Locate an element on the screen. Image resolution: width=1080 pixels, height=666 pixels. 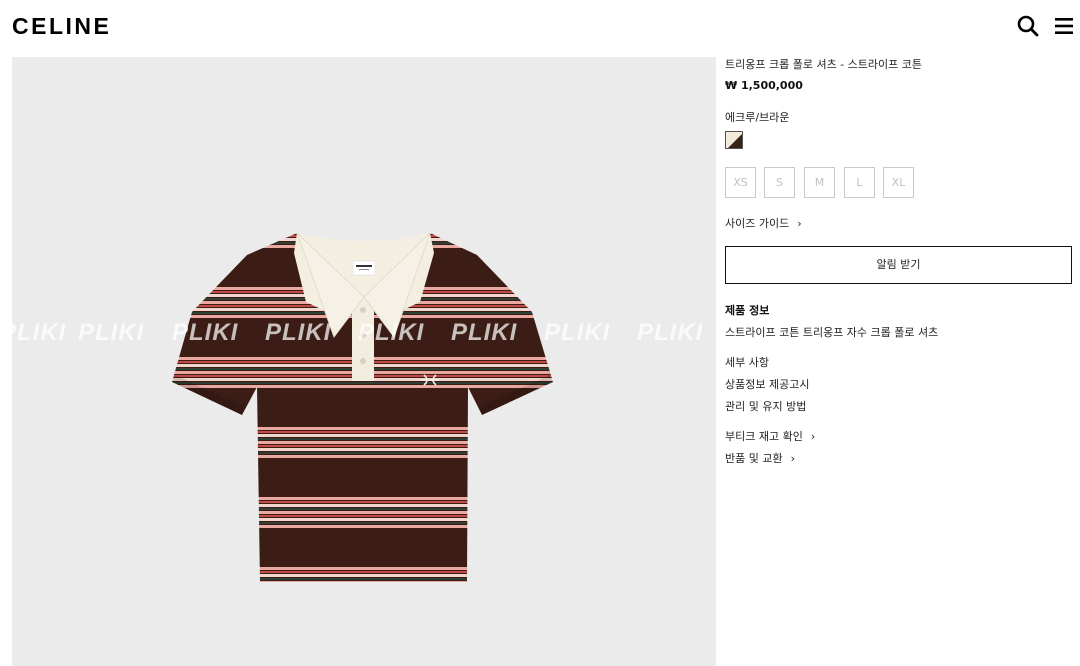
returns-label: 반품 및 교환 is located at coordinates (754, 458).